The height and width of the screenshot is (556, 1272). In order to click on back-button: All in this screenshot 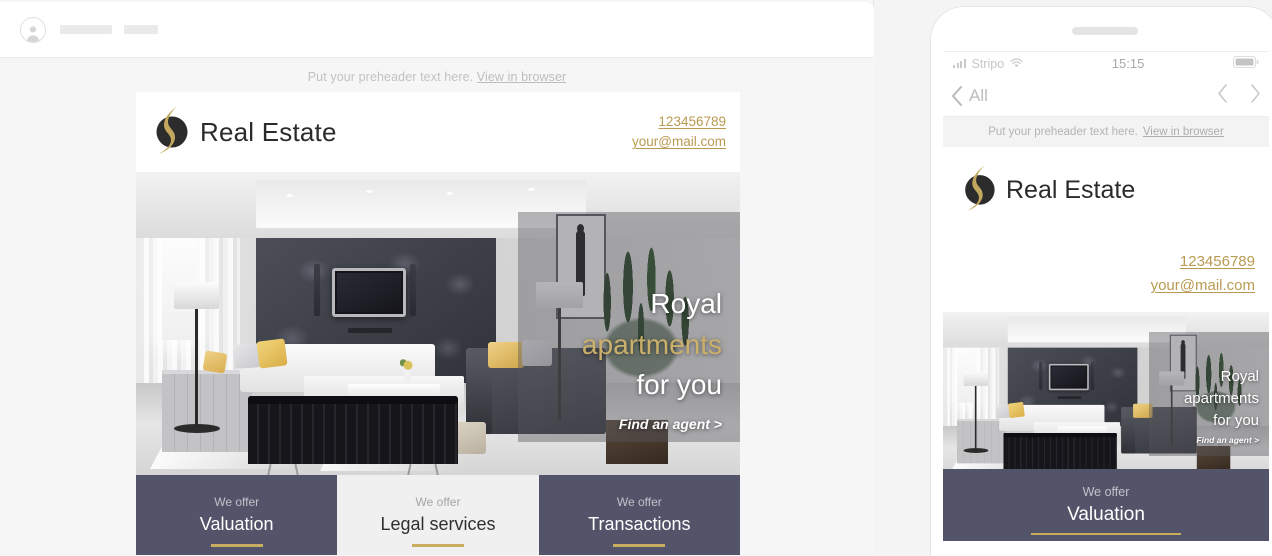, I will do `click(969, 95)`.